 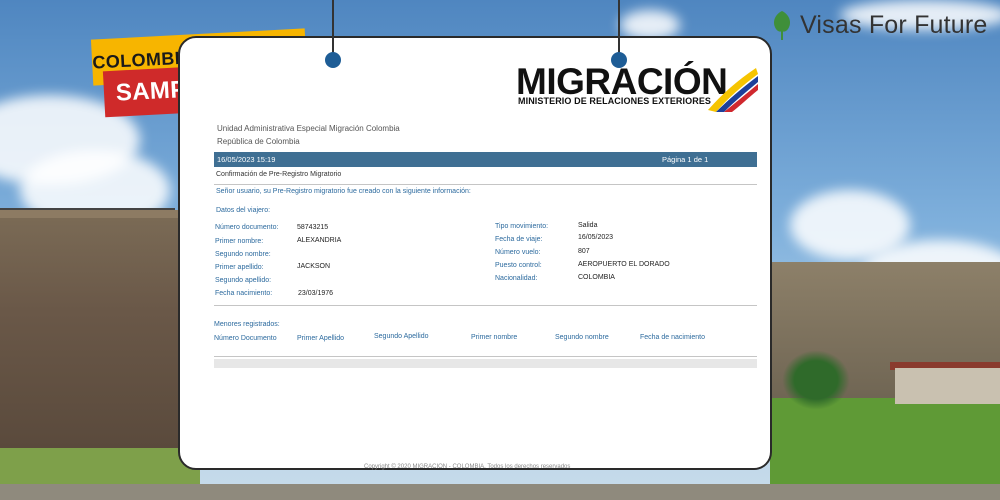 I want to click on country-name: República de Colombia, so click(x=258, y=141).